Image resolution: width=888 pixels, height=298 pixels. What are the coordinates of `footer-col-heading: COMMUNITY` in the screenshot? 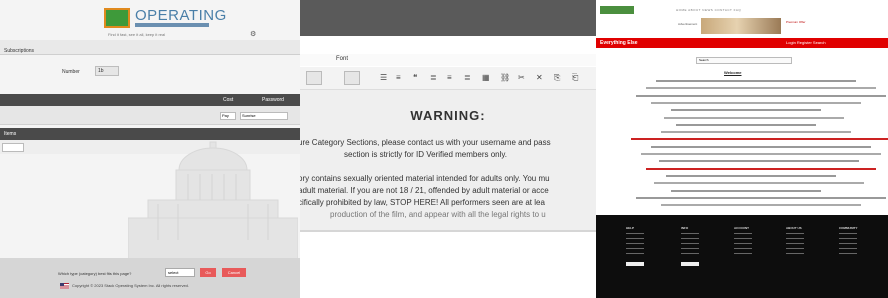 It's located at (848, 228).